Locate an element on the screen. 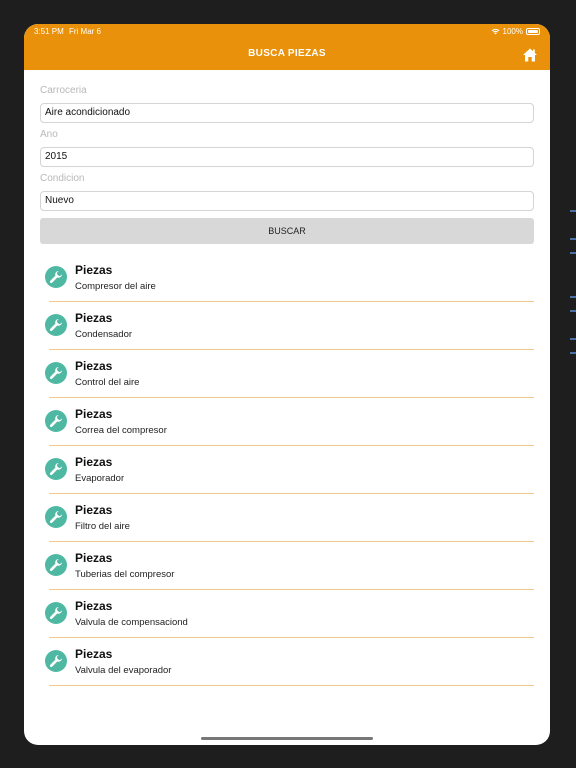  status-right: 100% is located at coordinates (515, 31).